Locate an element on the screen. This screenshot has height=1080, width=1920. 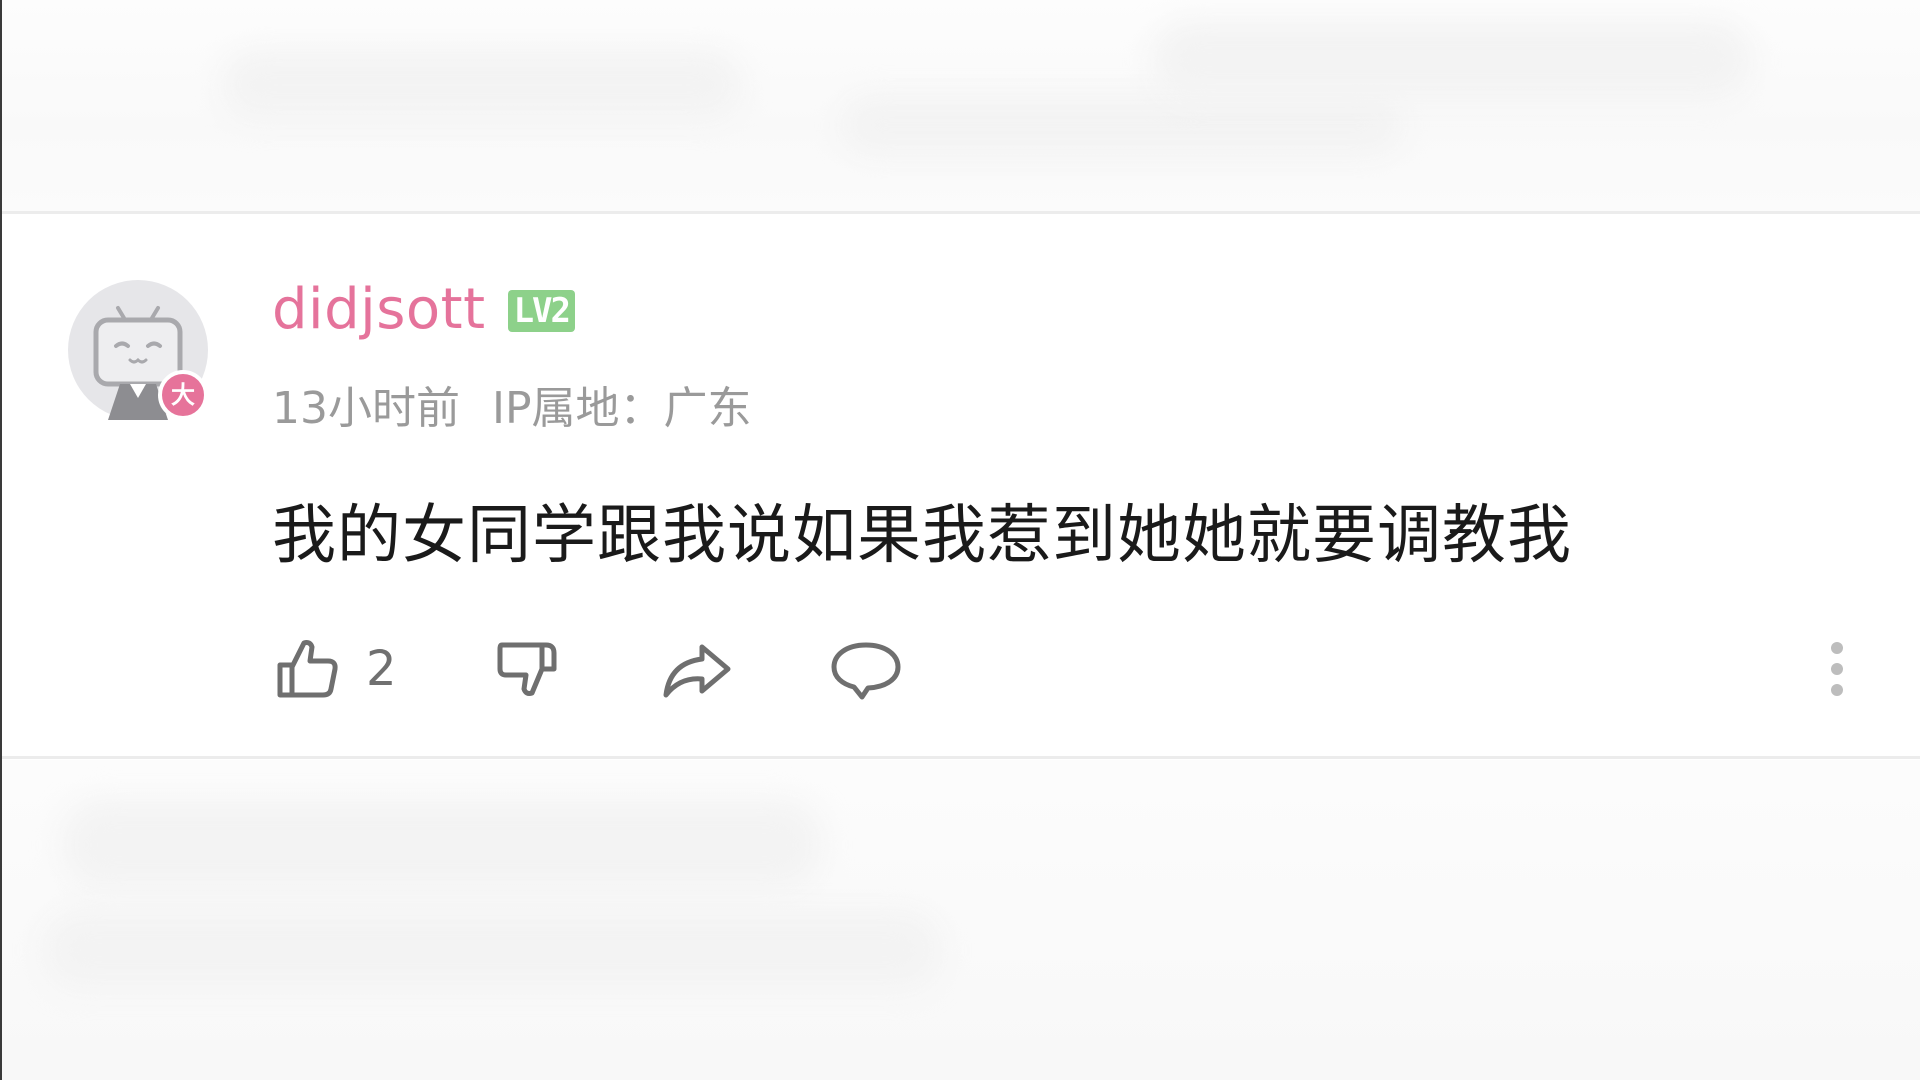
reply-button is located at coordinates (866, 669).